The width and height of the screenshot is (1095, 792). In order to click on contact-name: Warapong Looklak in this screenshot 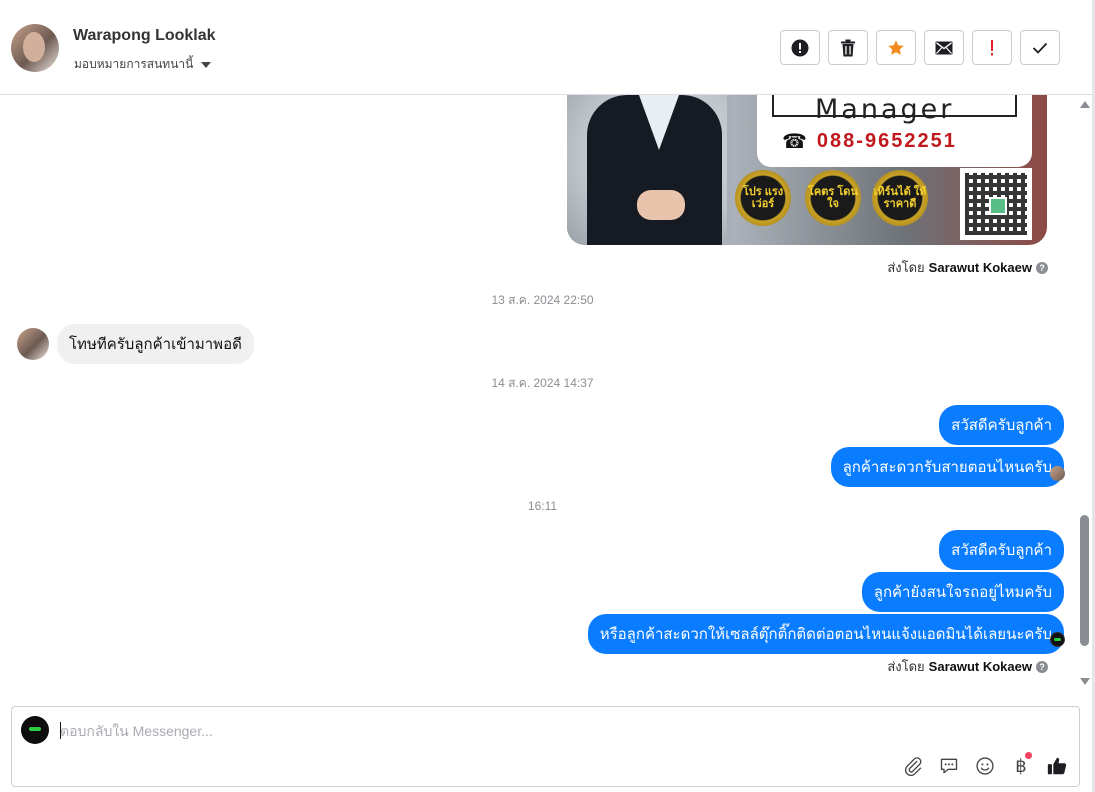, I will do `click(144, 36)`.